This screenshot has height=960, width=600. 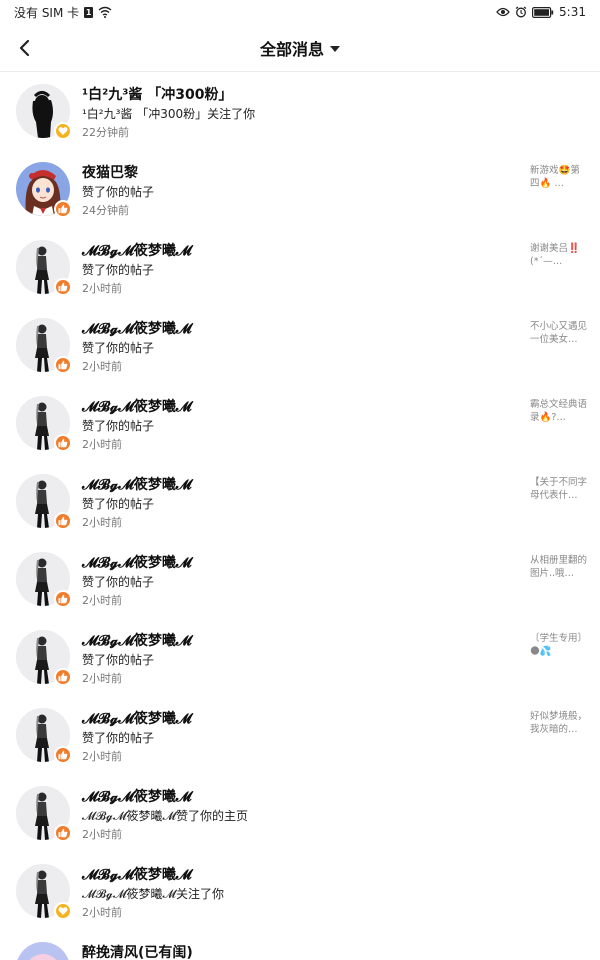 What do you see at coordinates (300, 657) in the screenshot?
I see `notification-row: 𝓜𝓑𝓰𝓜筱梦曦𝓜 赞了你的帖子 2小时前 〔学生专用〕🌑💦` at bounding box center [300, 657].